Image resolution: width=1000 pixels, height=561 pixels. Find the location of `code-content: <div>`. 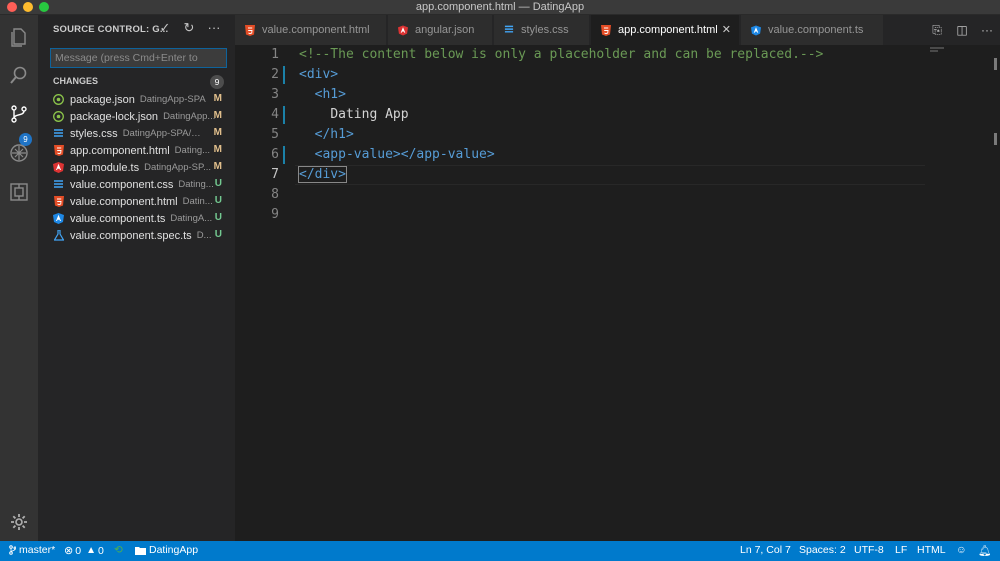

code-content: <div> is located at coordinates (318, 75).